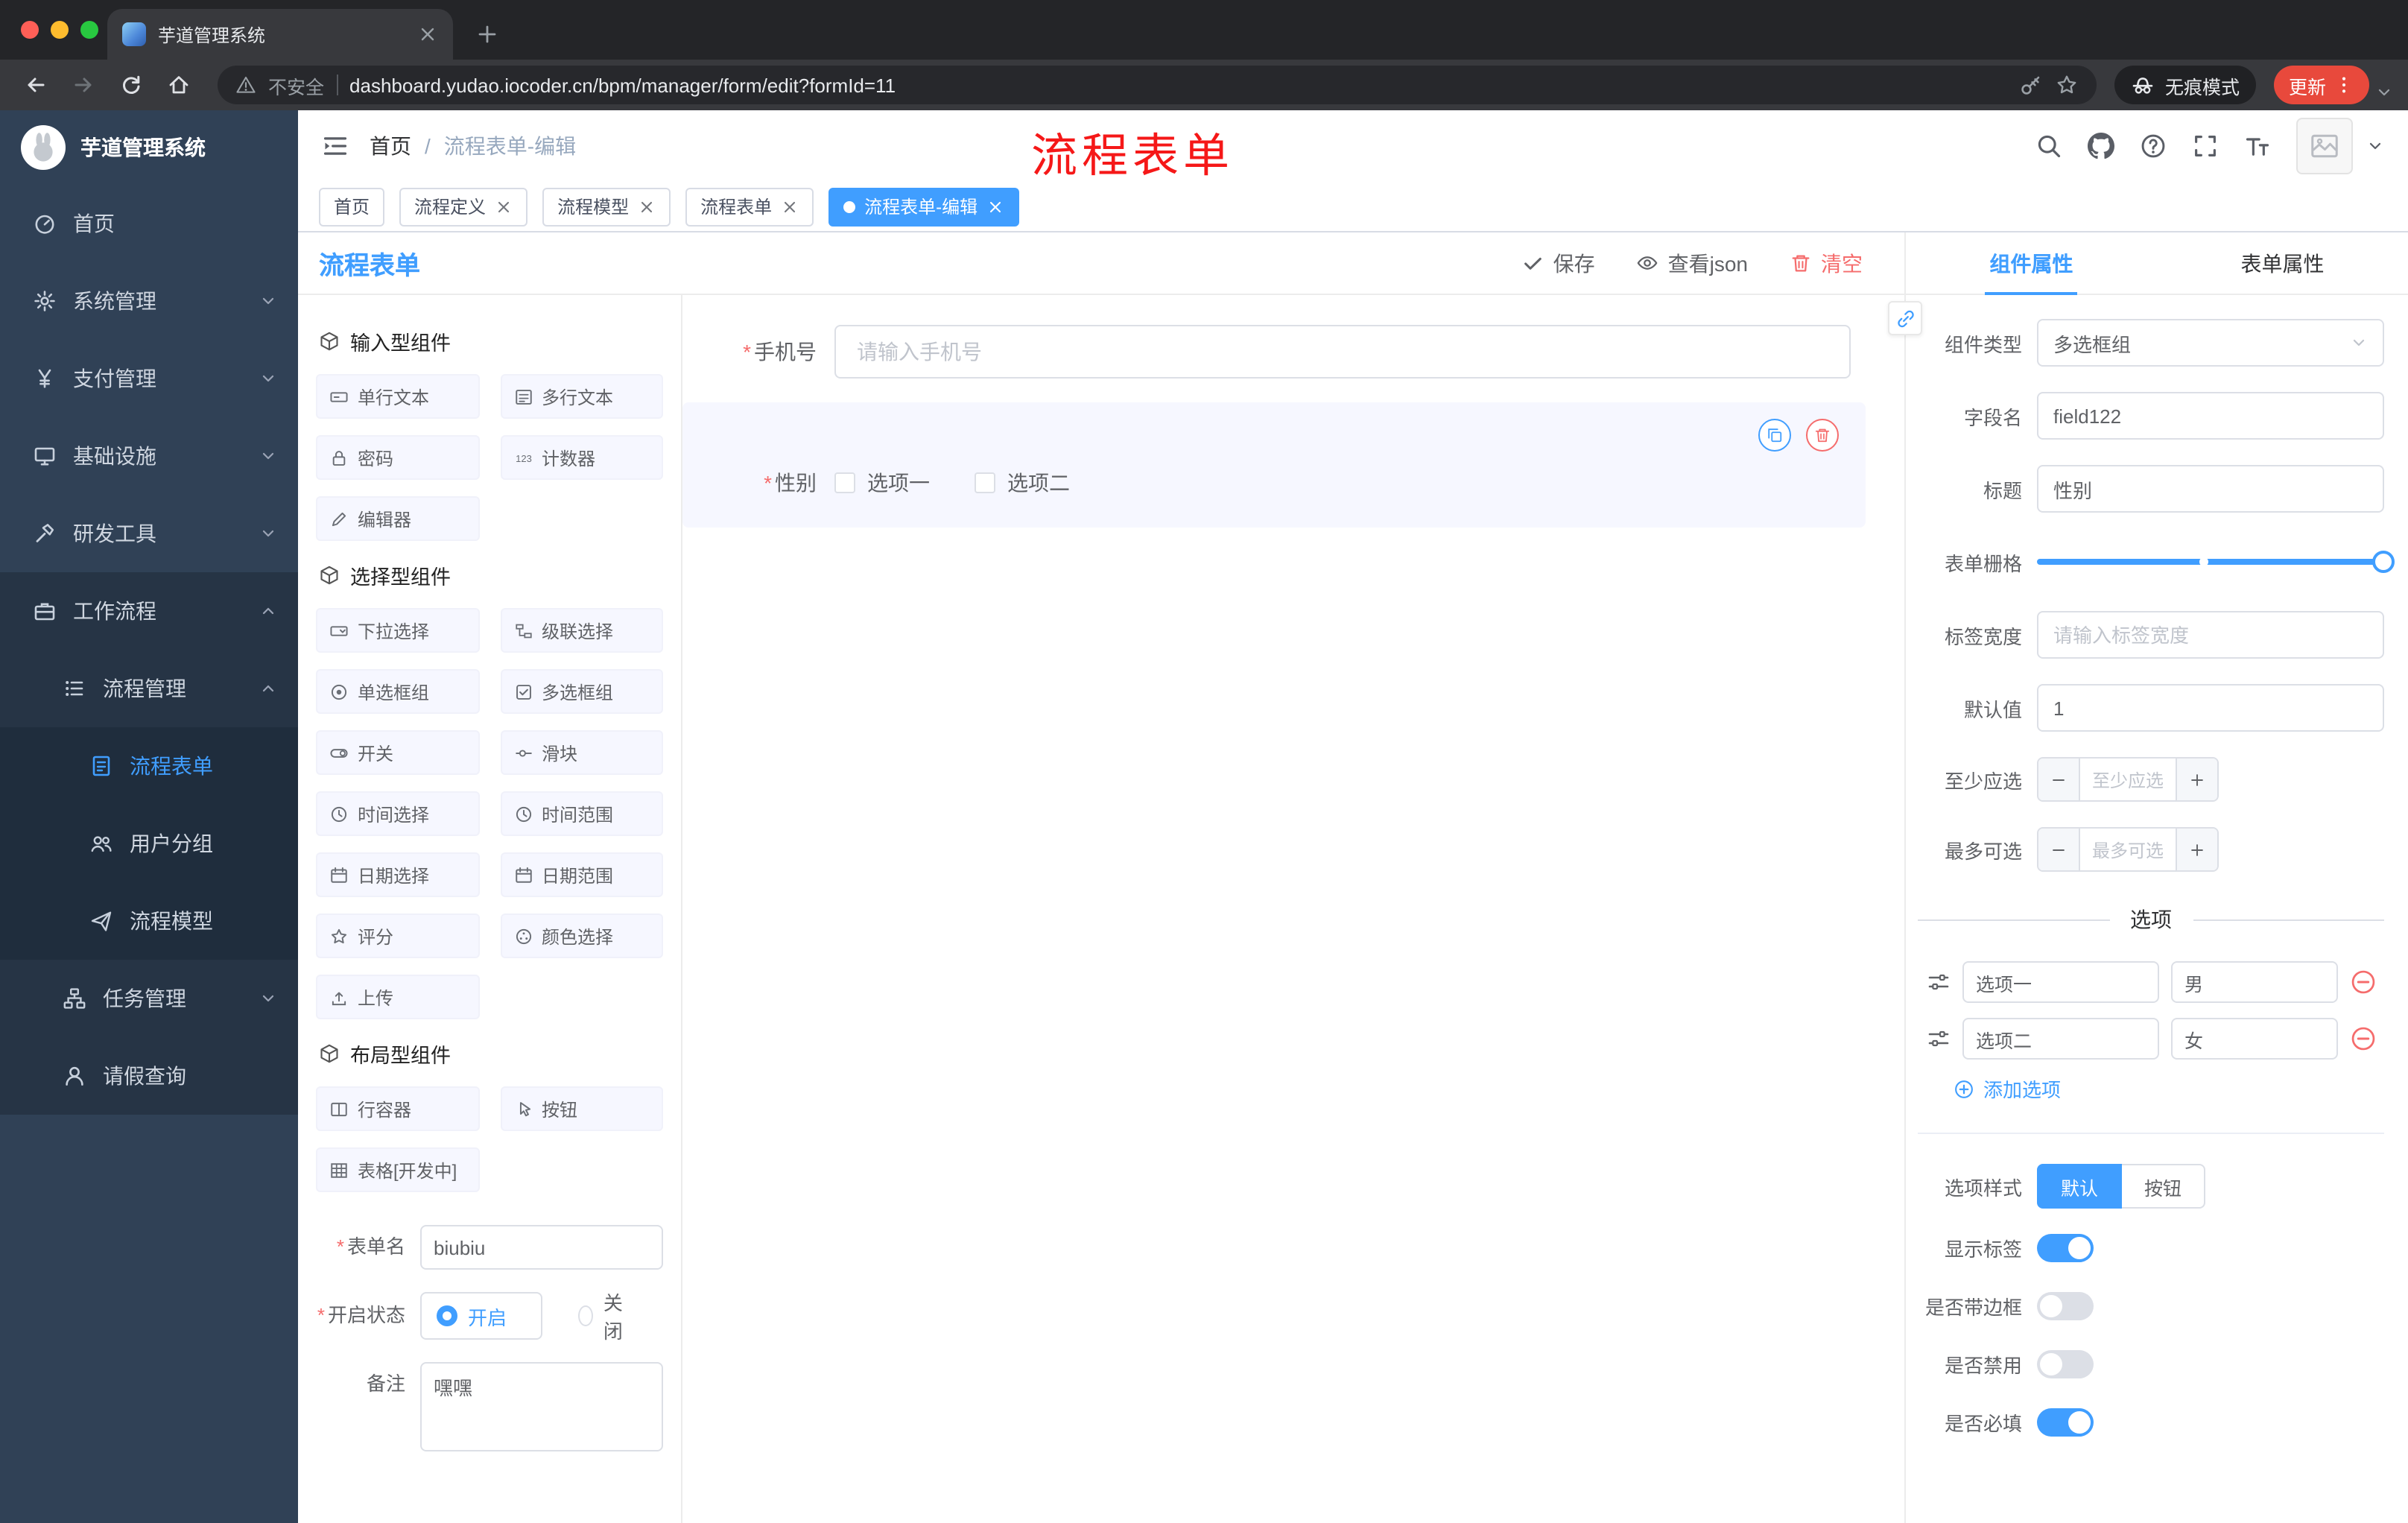  Describe the element at coordinates (89, 30) in the screenshot. I see `zoom-window-button` at that location.